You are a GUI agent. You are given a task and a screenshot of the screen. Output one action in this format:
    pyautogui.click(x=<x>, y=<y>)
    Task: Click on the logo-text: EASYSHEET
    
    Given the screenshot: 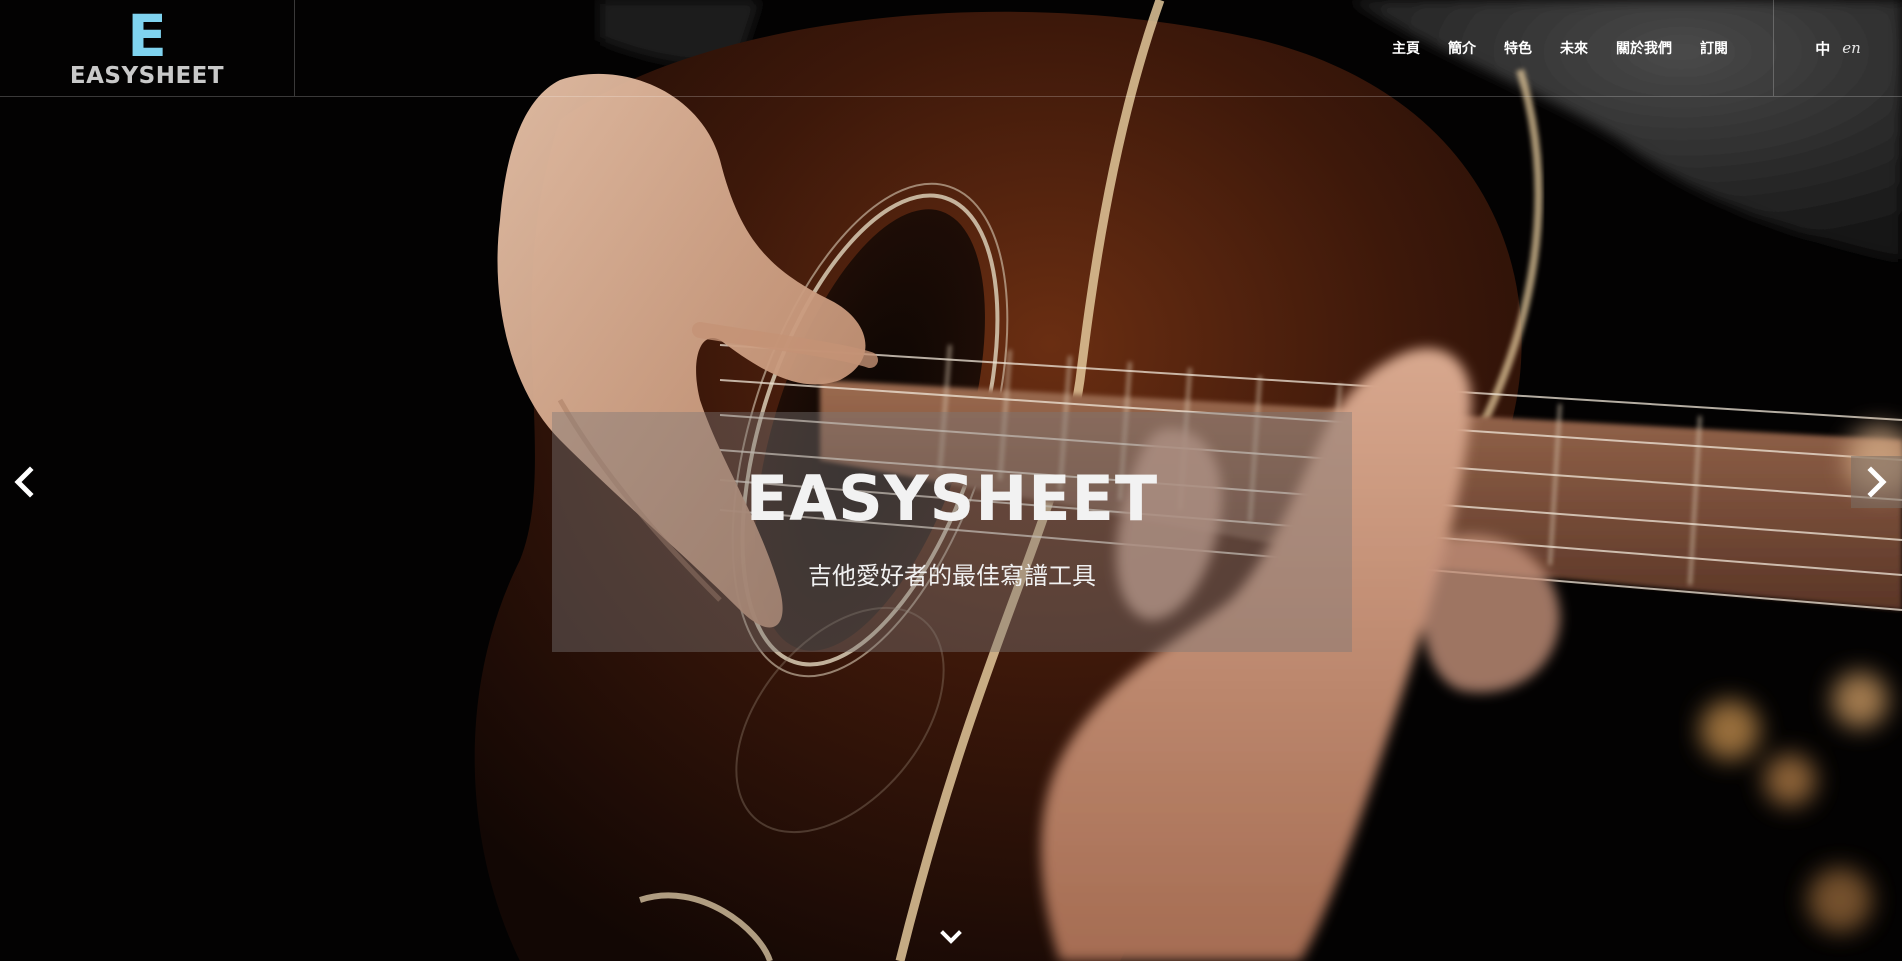 What is the action you would take?
    pyautogui.click(x=147, y=76)
    